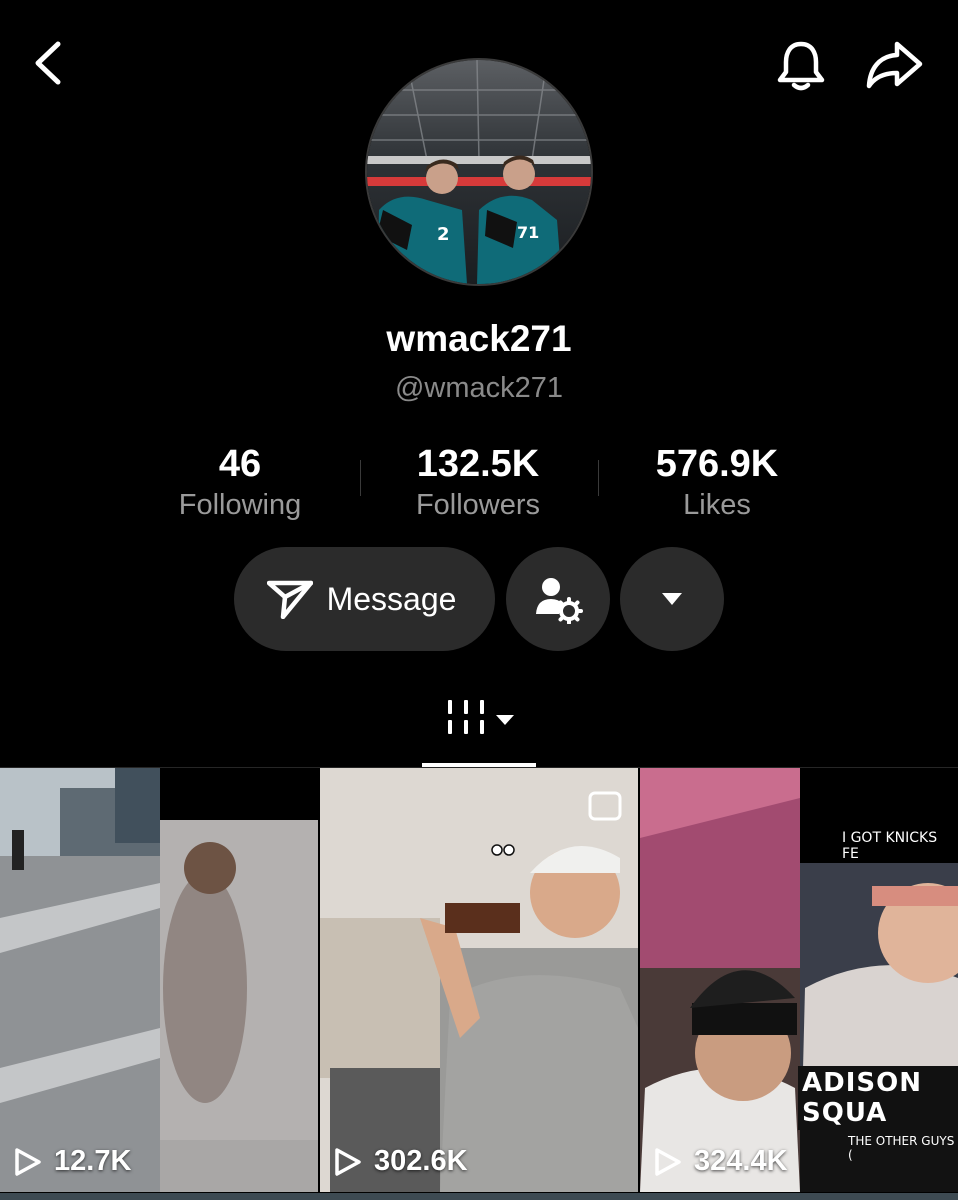  I want to click on user-settings-icon, so click(558, 599).